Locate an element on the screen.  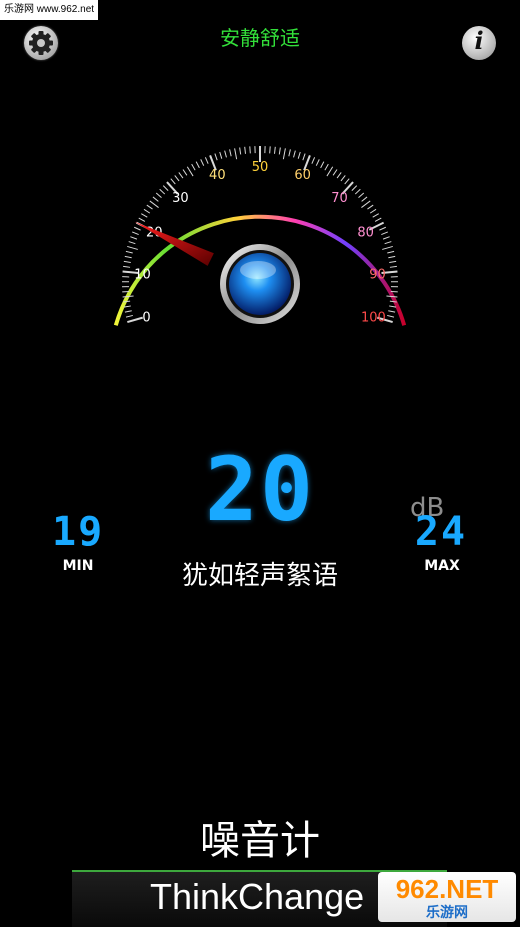
gauge-tick-label: 50 is located at coordinates (260, 167).